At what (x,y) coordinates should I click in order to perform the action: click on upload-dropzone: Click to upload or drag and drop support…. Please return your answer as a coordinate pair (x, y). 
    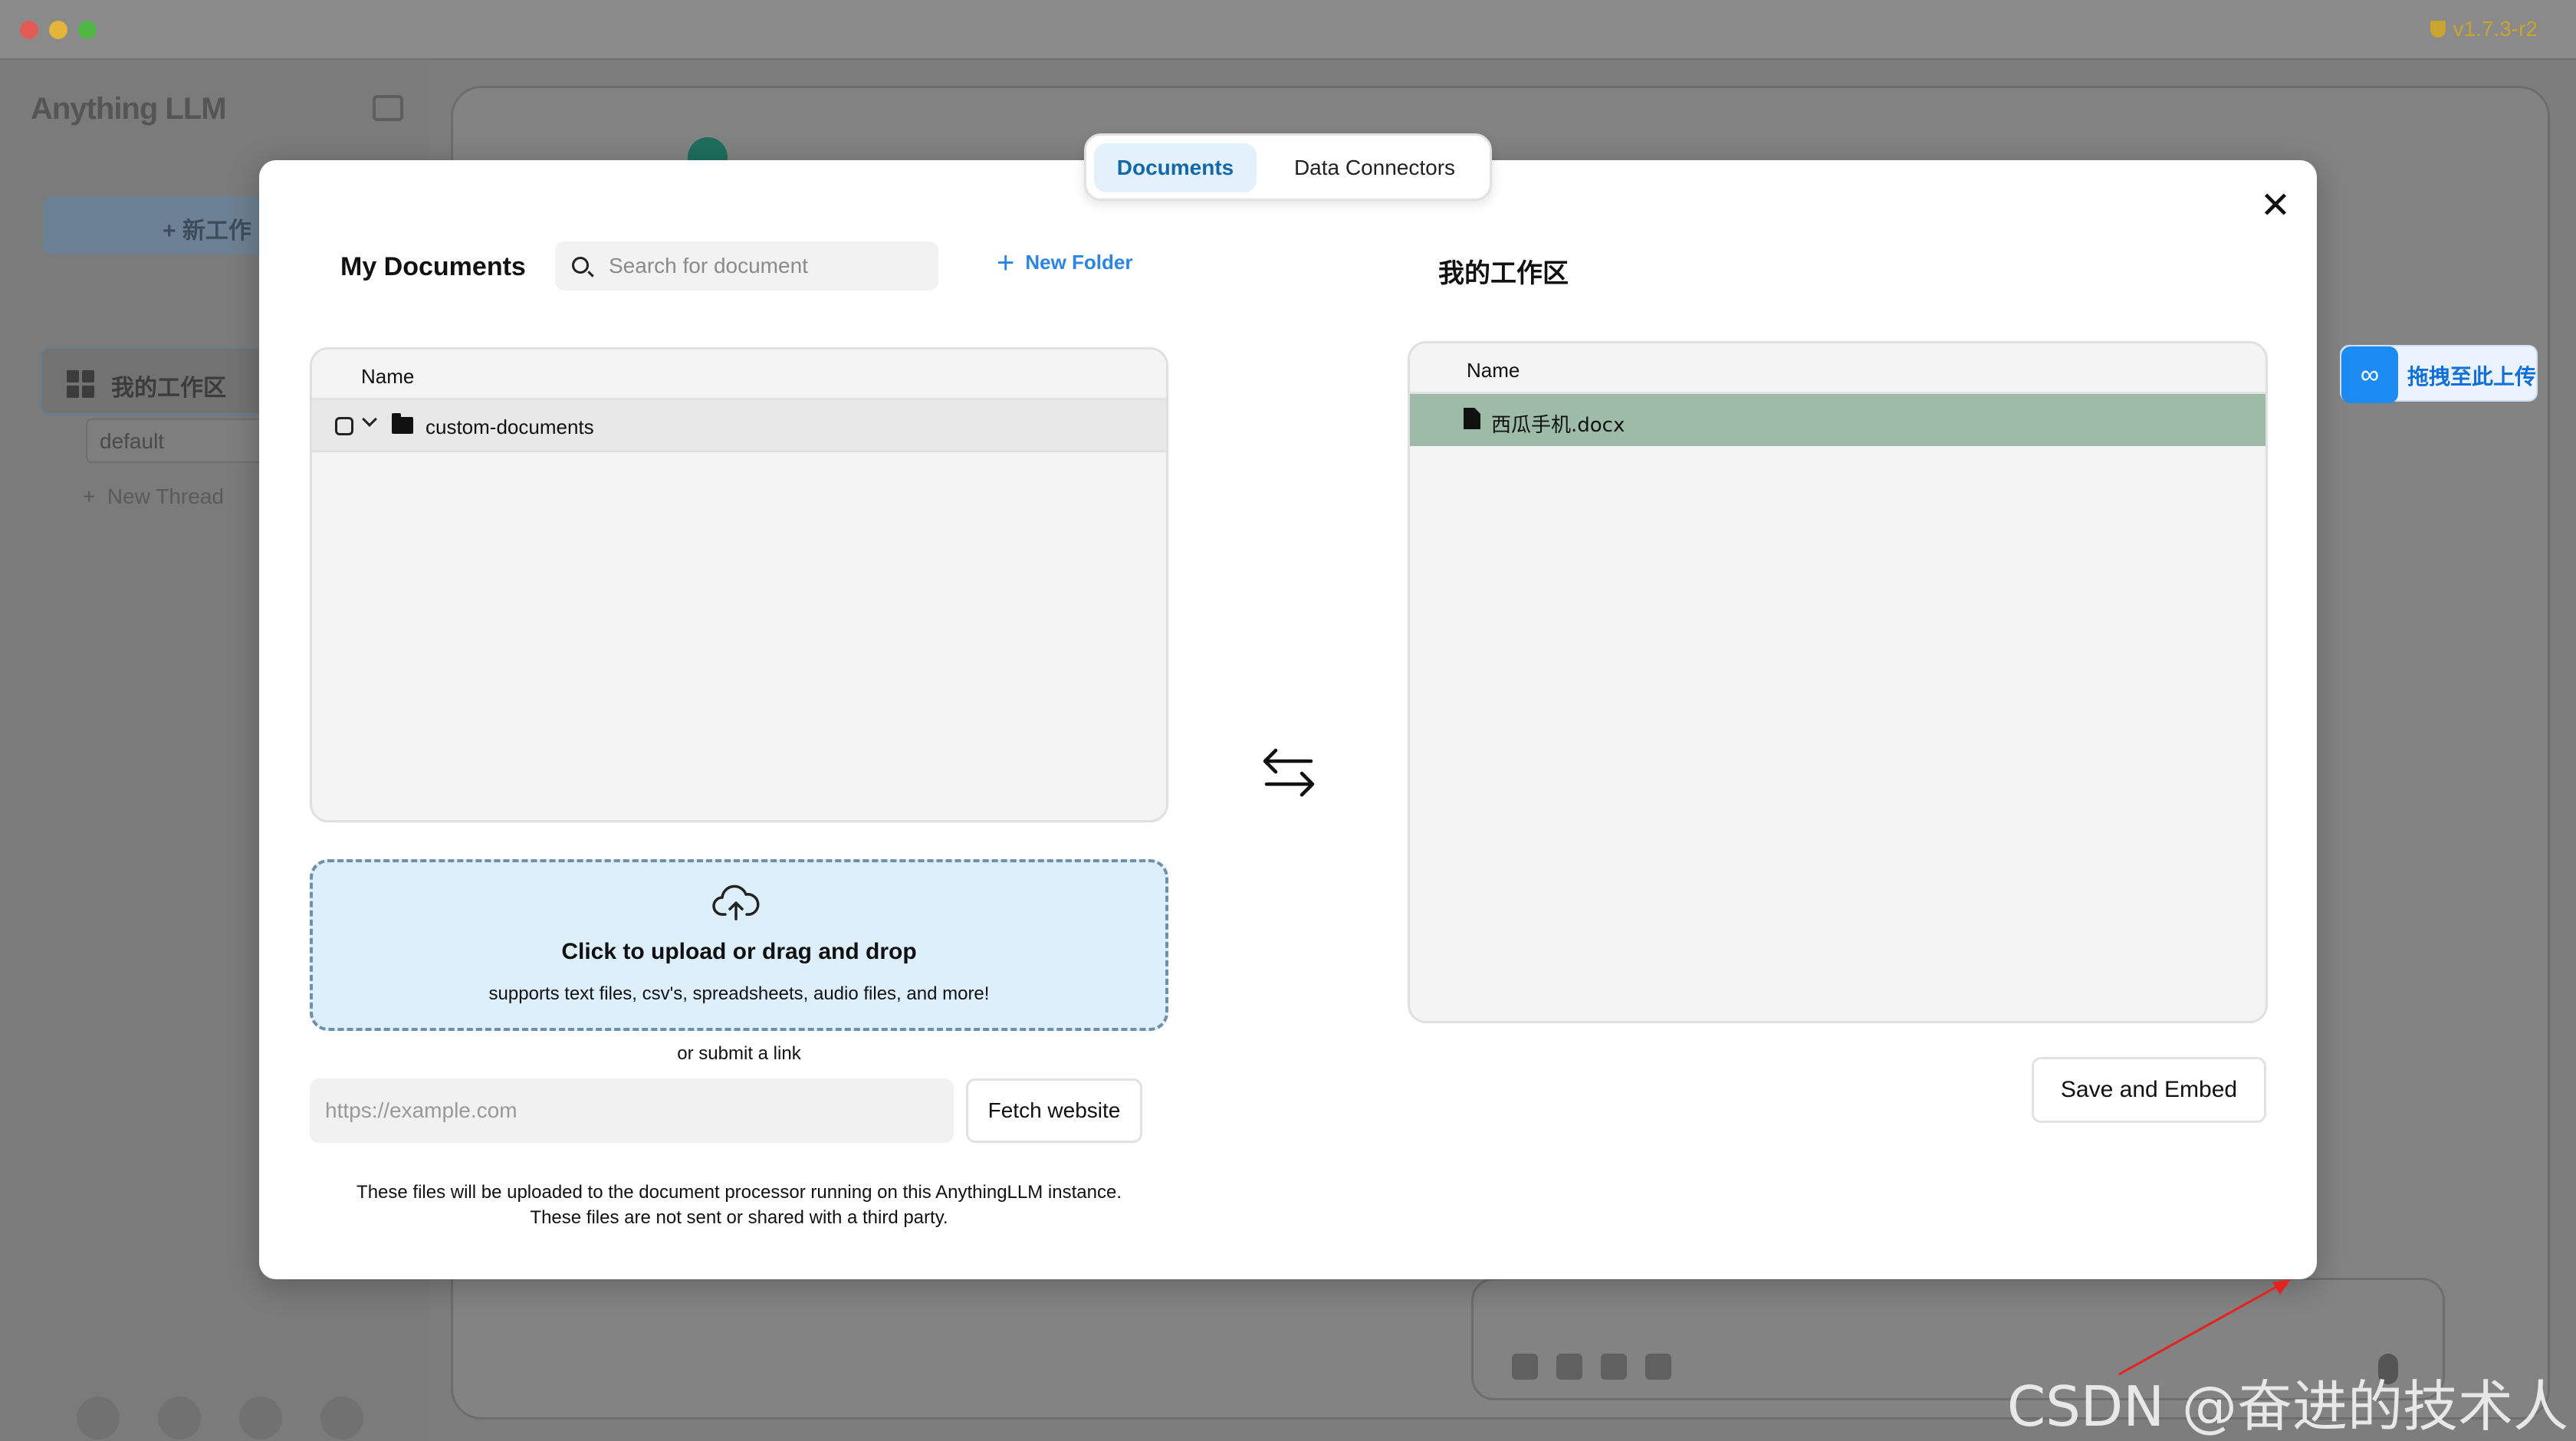
    Looking at the image, I should click on (739, 945).